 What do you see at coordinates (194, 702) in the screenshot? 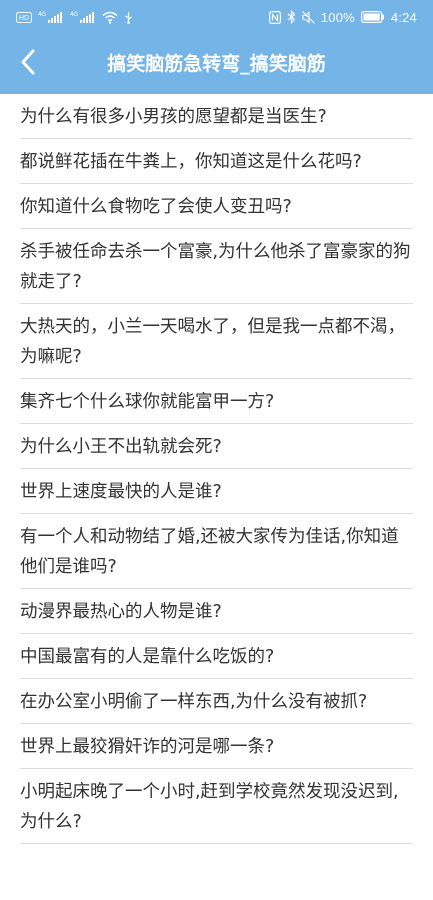
I see `question-text: 在办公室小明偷了一样东西,为什么没有被抓?` at bounding box center [194, 702].